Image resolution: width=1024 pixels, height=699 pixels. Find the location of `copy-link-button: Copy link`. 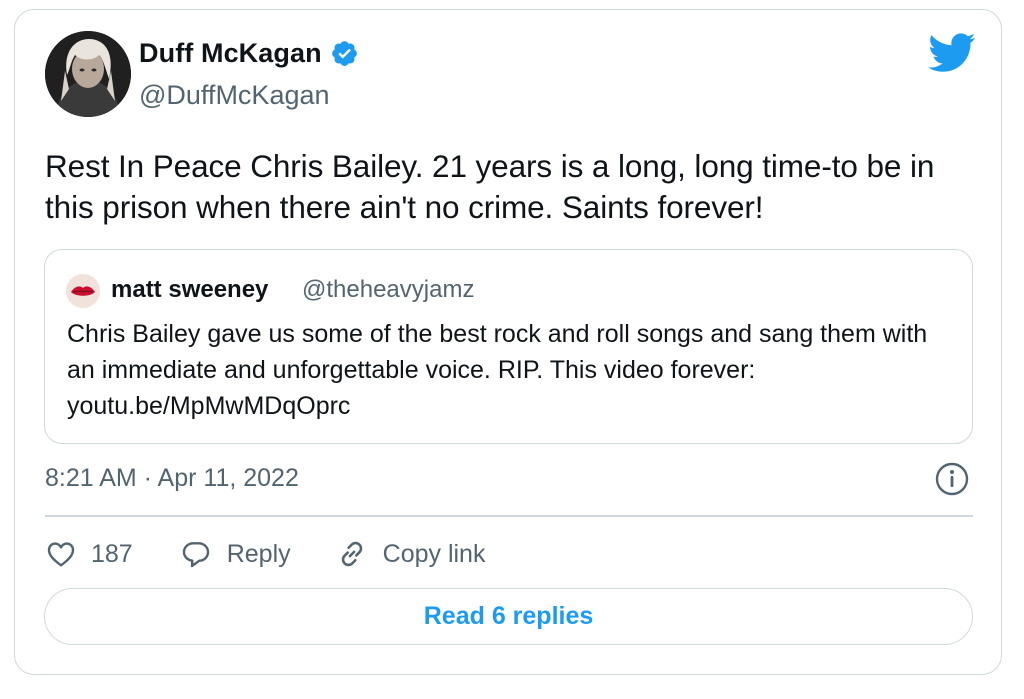

copy-link-button: Copy link is located at coordinates (410, 554).